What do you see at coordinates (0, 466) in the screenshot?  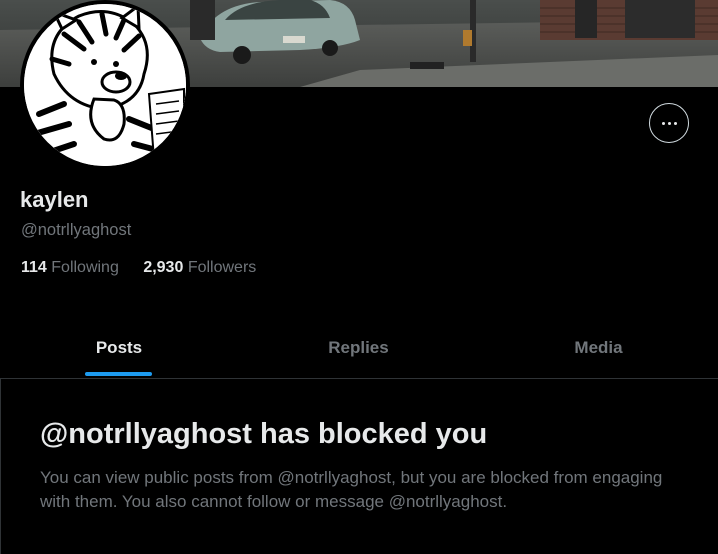 I see `column-border` at bounding box center [0, 466].